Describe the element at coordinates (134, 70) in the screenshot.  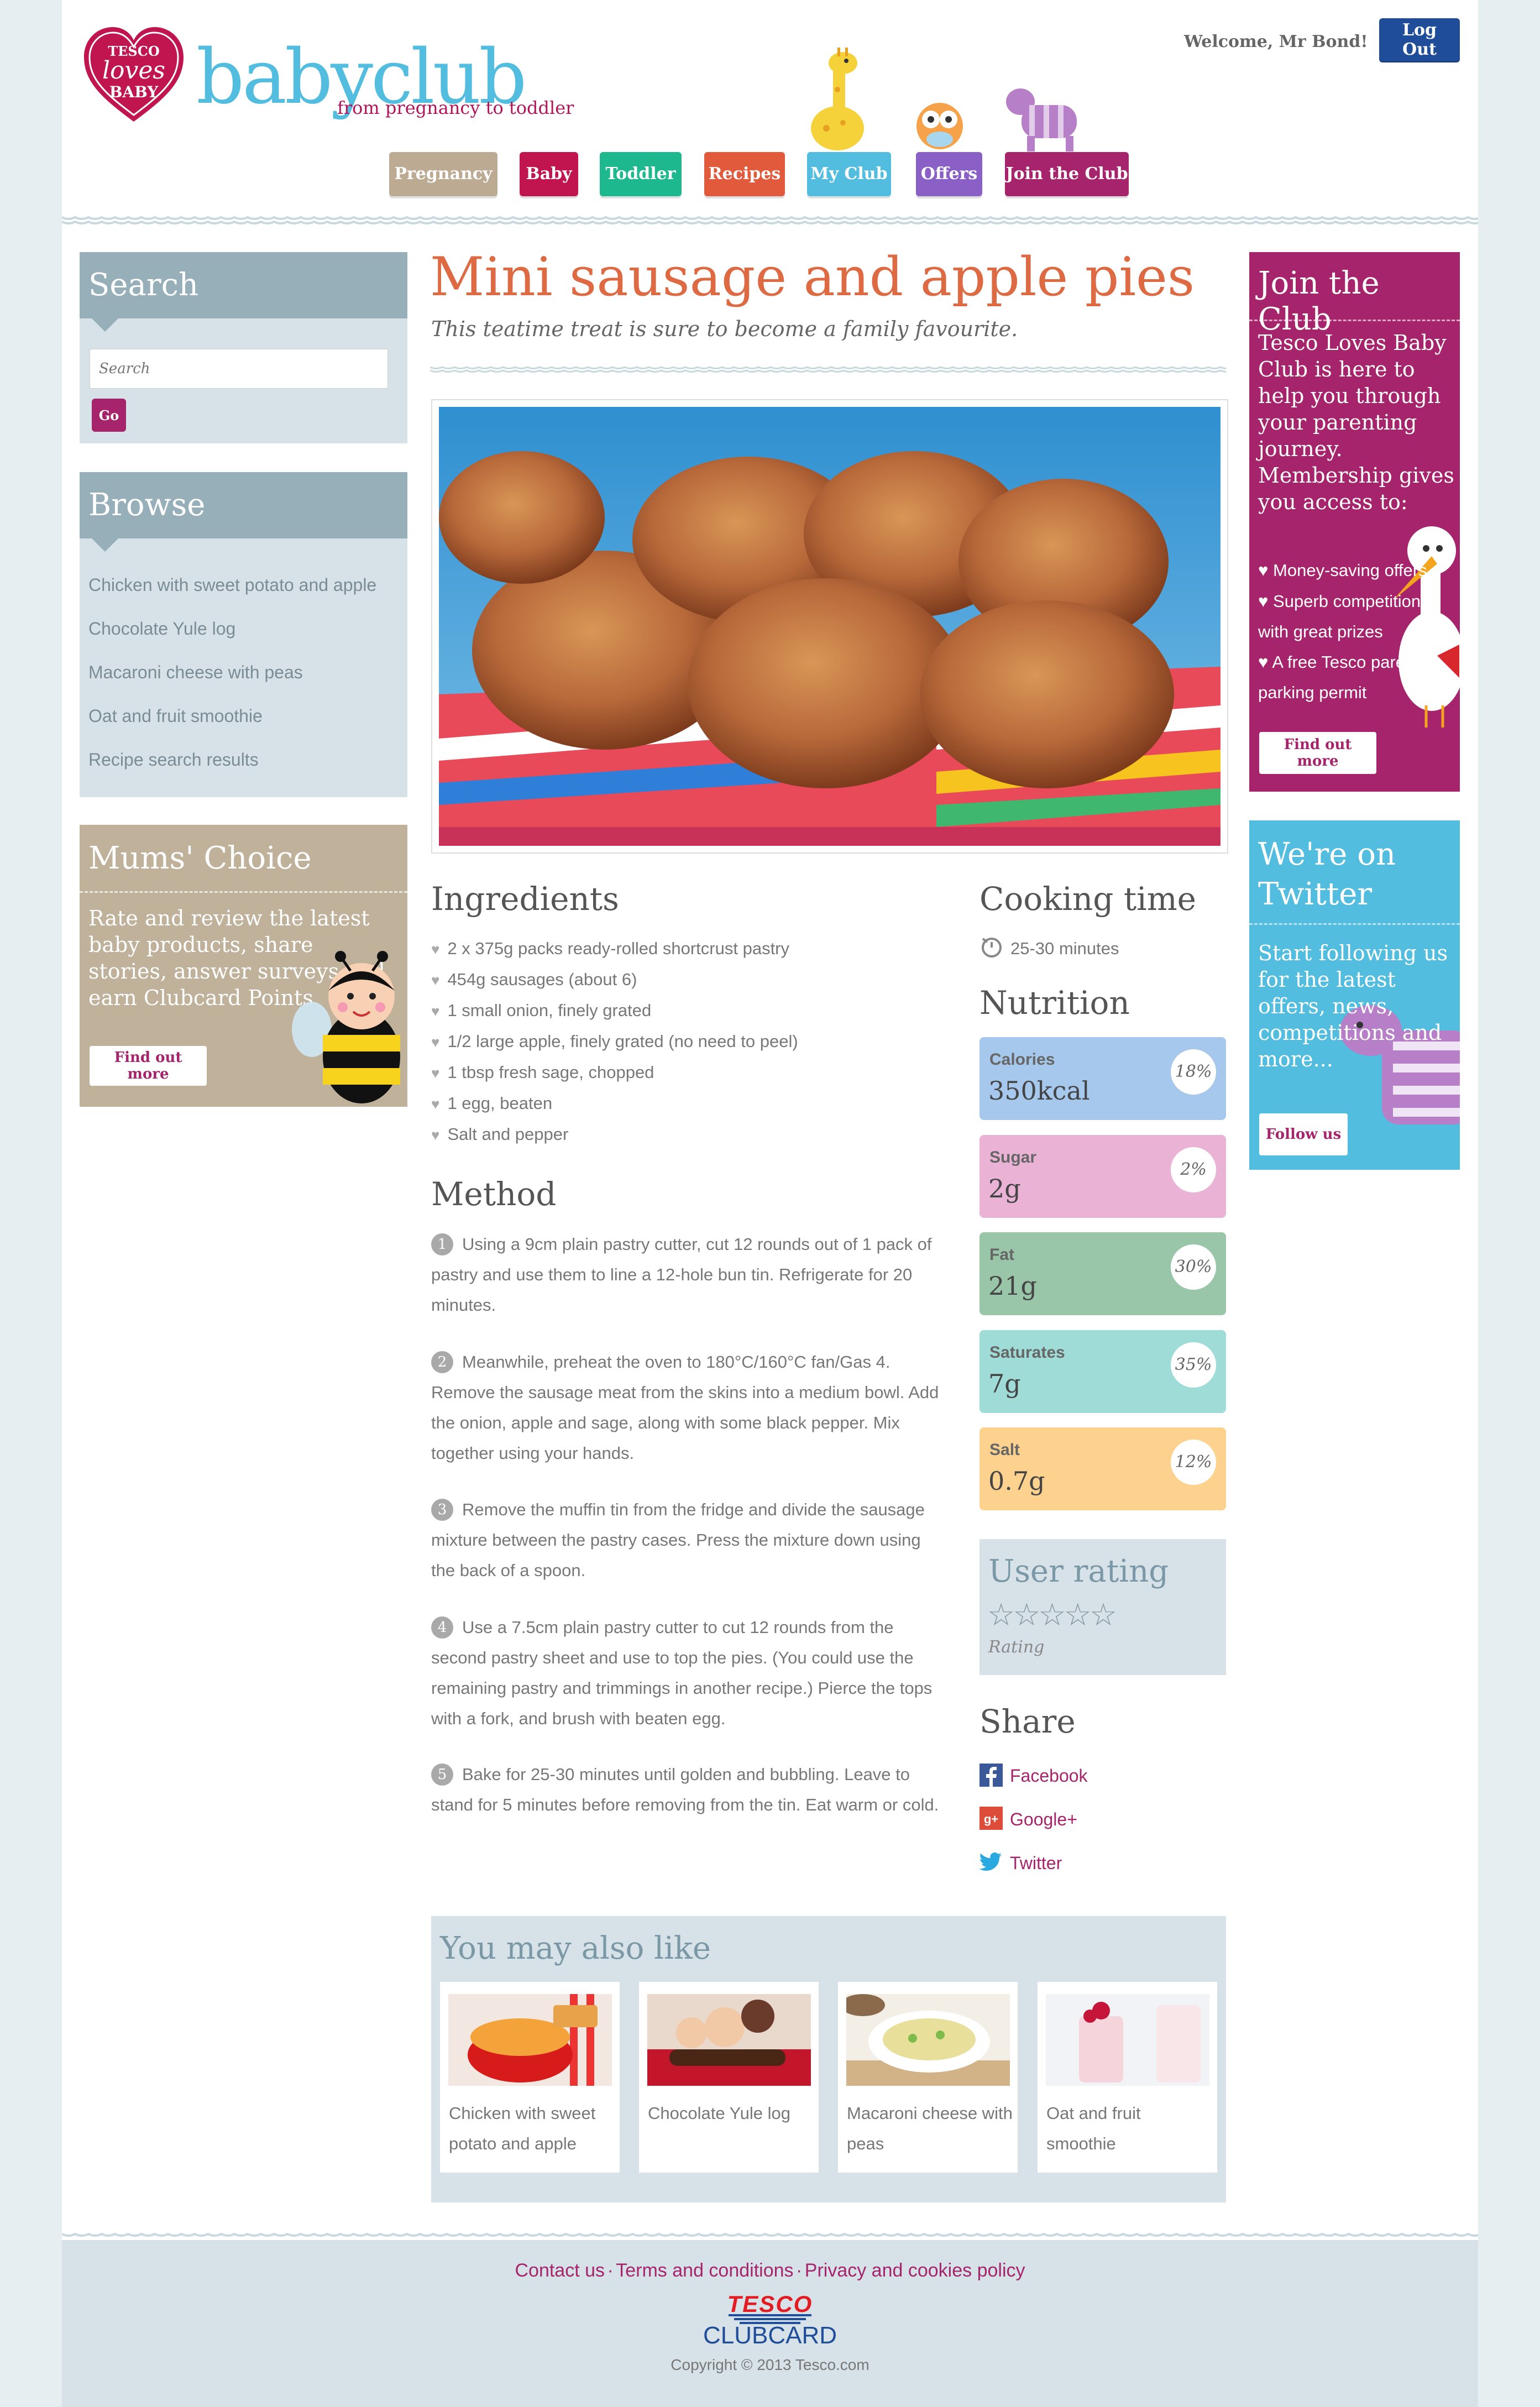
I see `logo-loves-text: loves` at that location.